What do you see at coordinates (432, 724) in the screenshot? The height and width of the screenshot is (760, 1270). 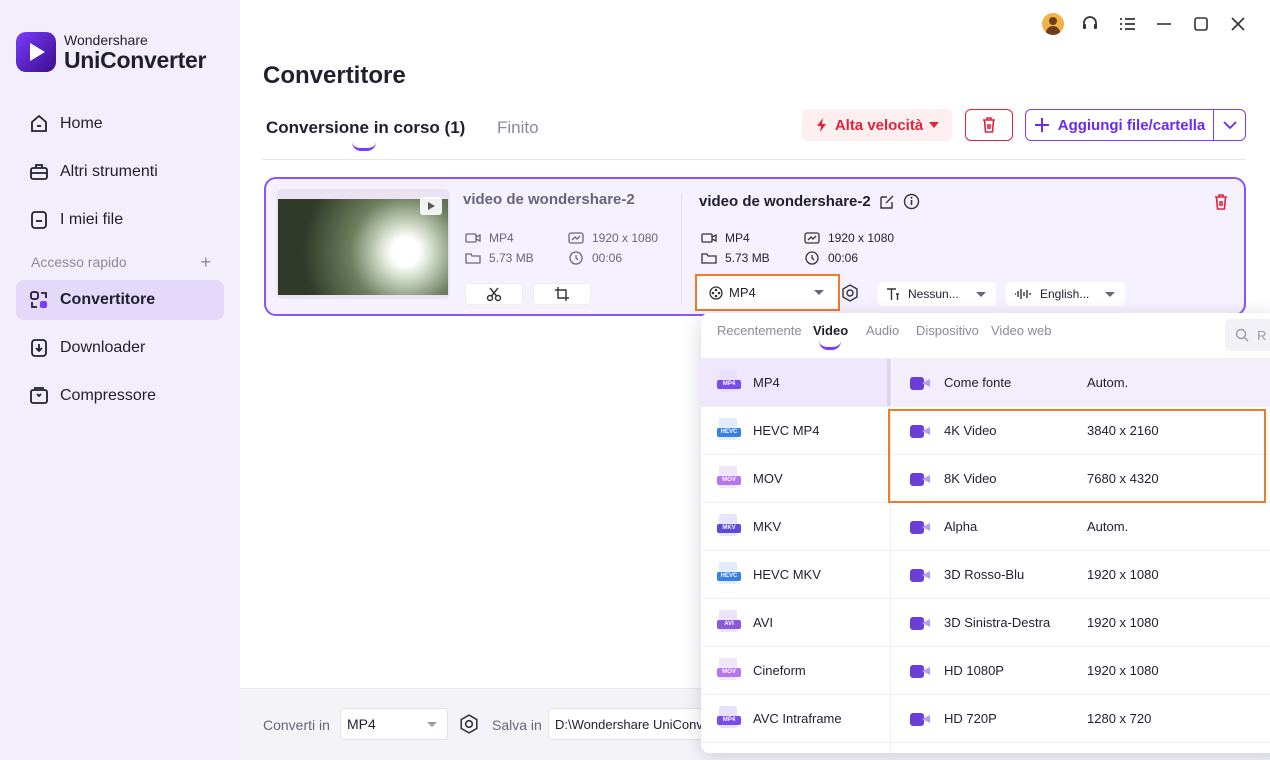 I see `chevron-down-icon` at bounding box center [432, 724].